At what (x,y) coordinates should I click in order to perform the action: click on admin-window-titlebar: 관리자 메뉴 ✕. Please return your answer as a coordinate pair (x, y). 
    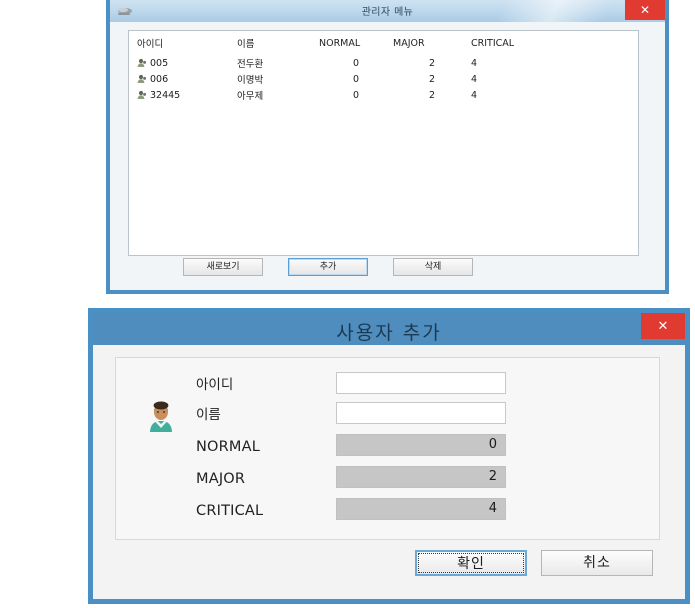
    Looking at the image, I should click on (390, 12).